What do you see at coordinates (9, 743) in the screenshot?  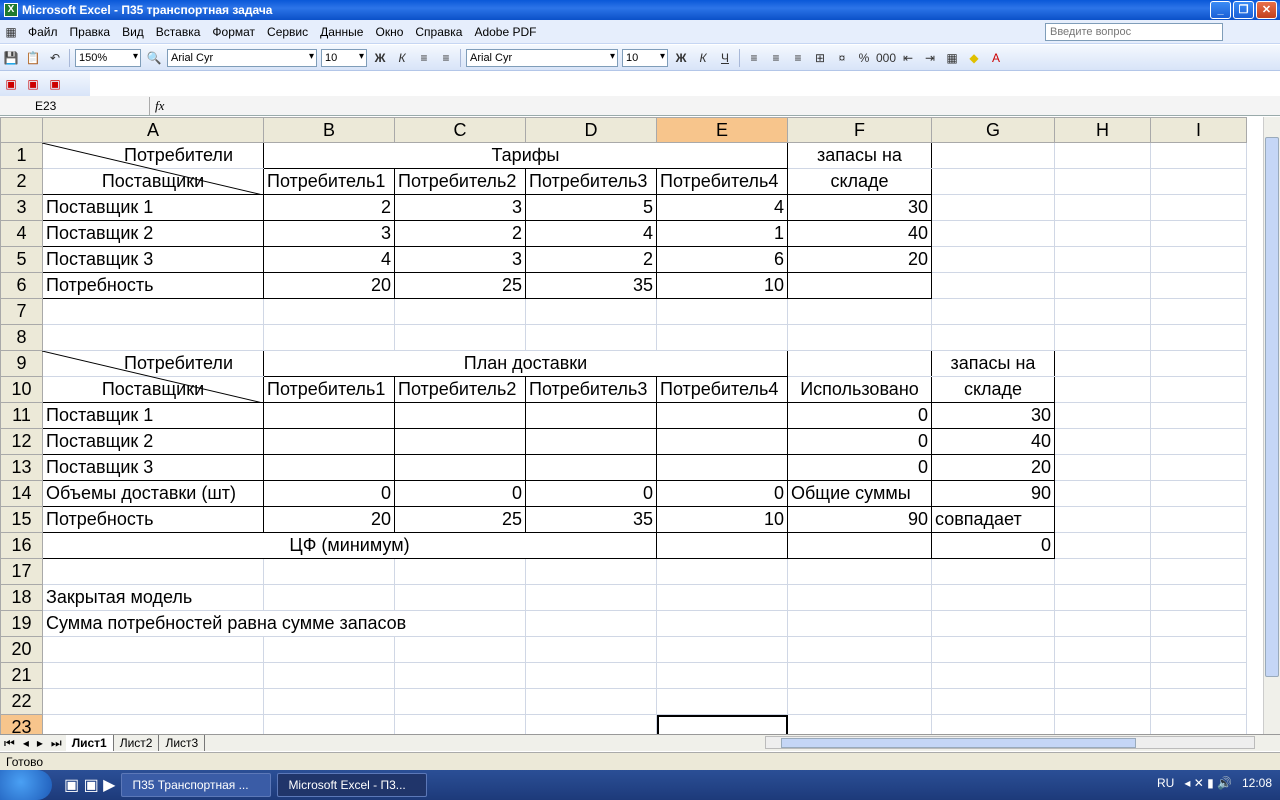 I see `tab-nav-first-icon: ⏮` at bounding box center [9, 743].